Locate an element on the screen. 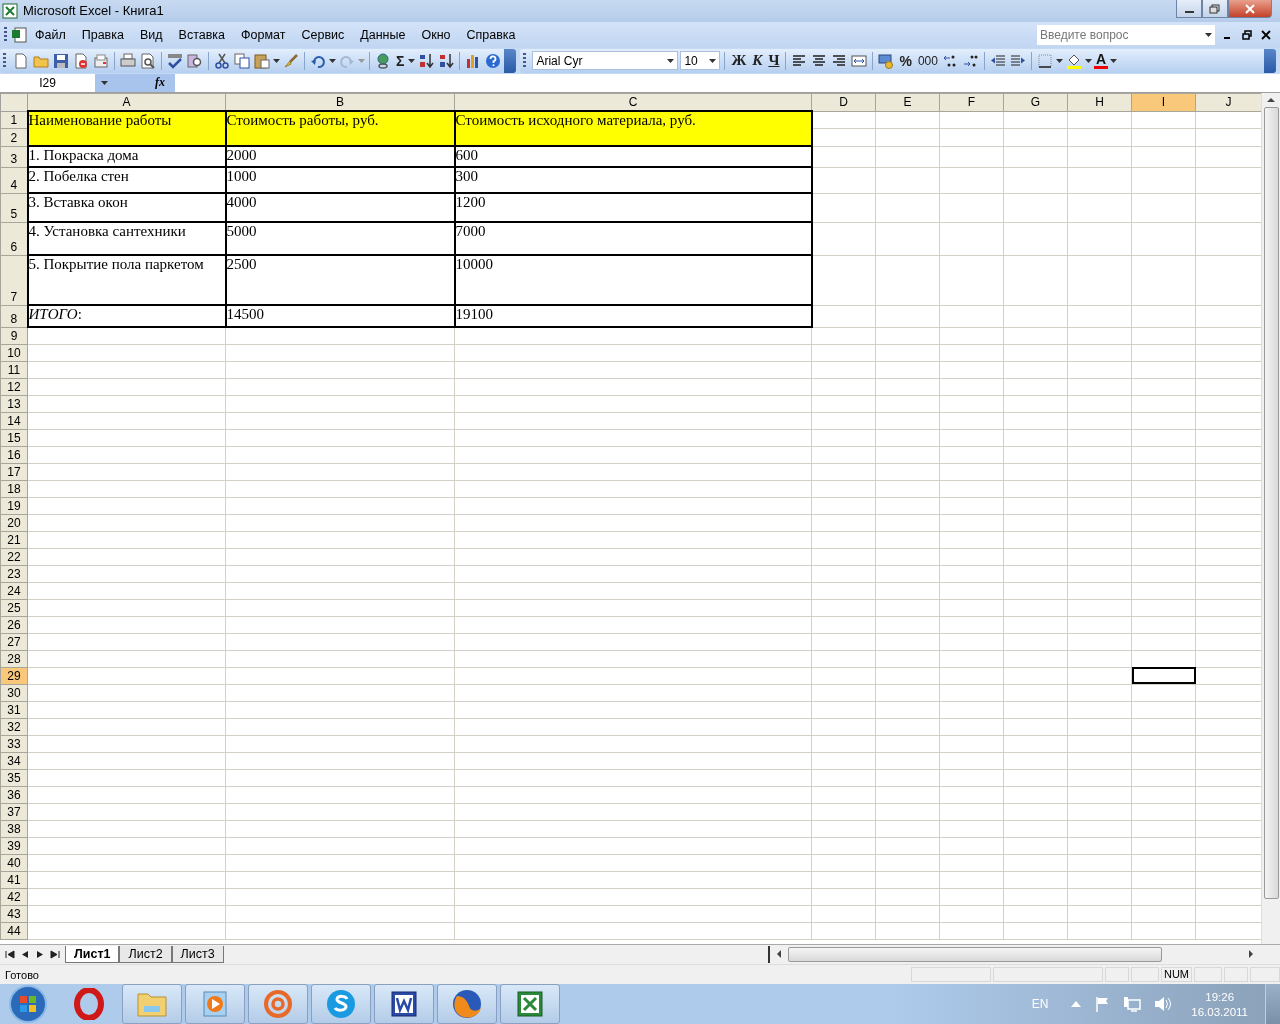  table-cell: 1. Покраска дома is located at coordinates (126, 157).